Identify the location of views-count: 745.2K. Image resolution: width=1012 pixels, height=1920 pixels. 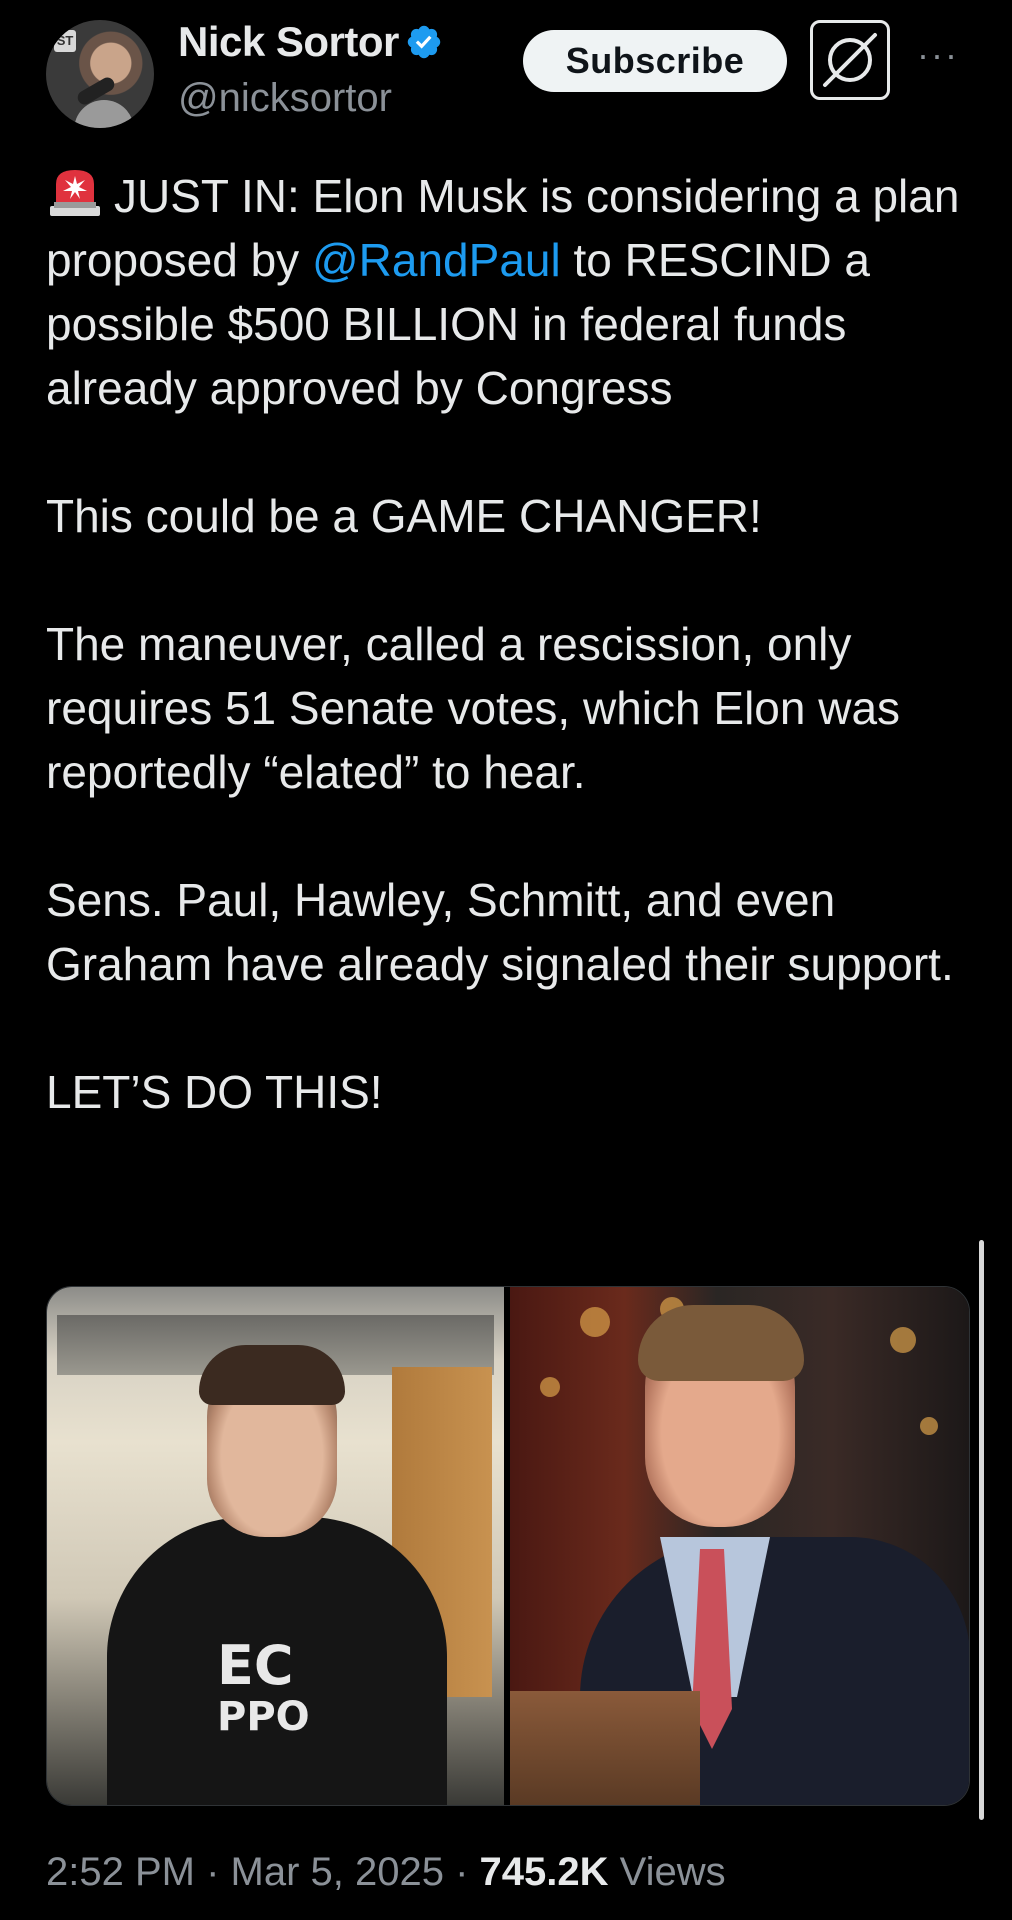
(544, 1872).